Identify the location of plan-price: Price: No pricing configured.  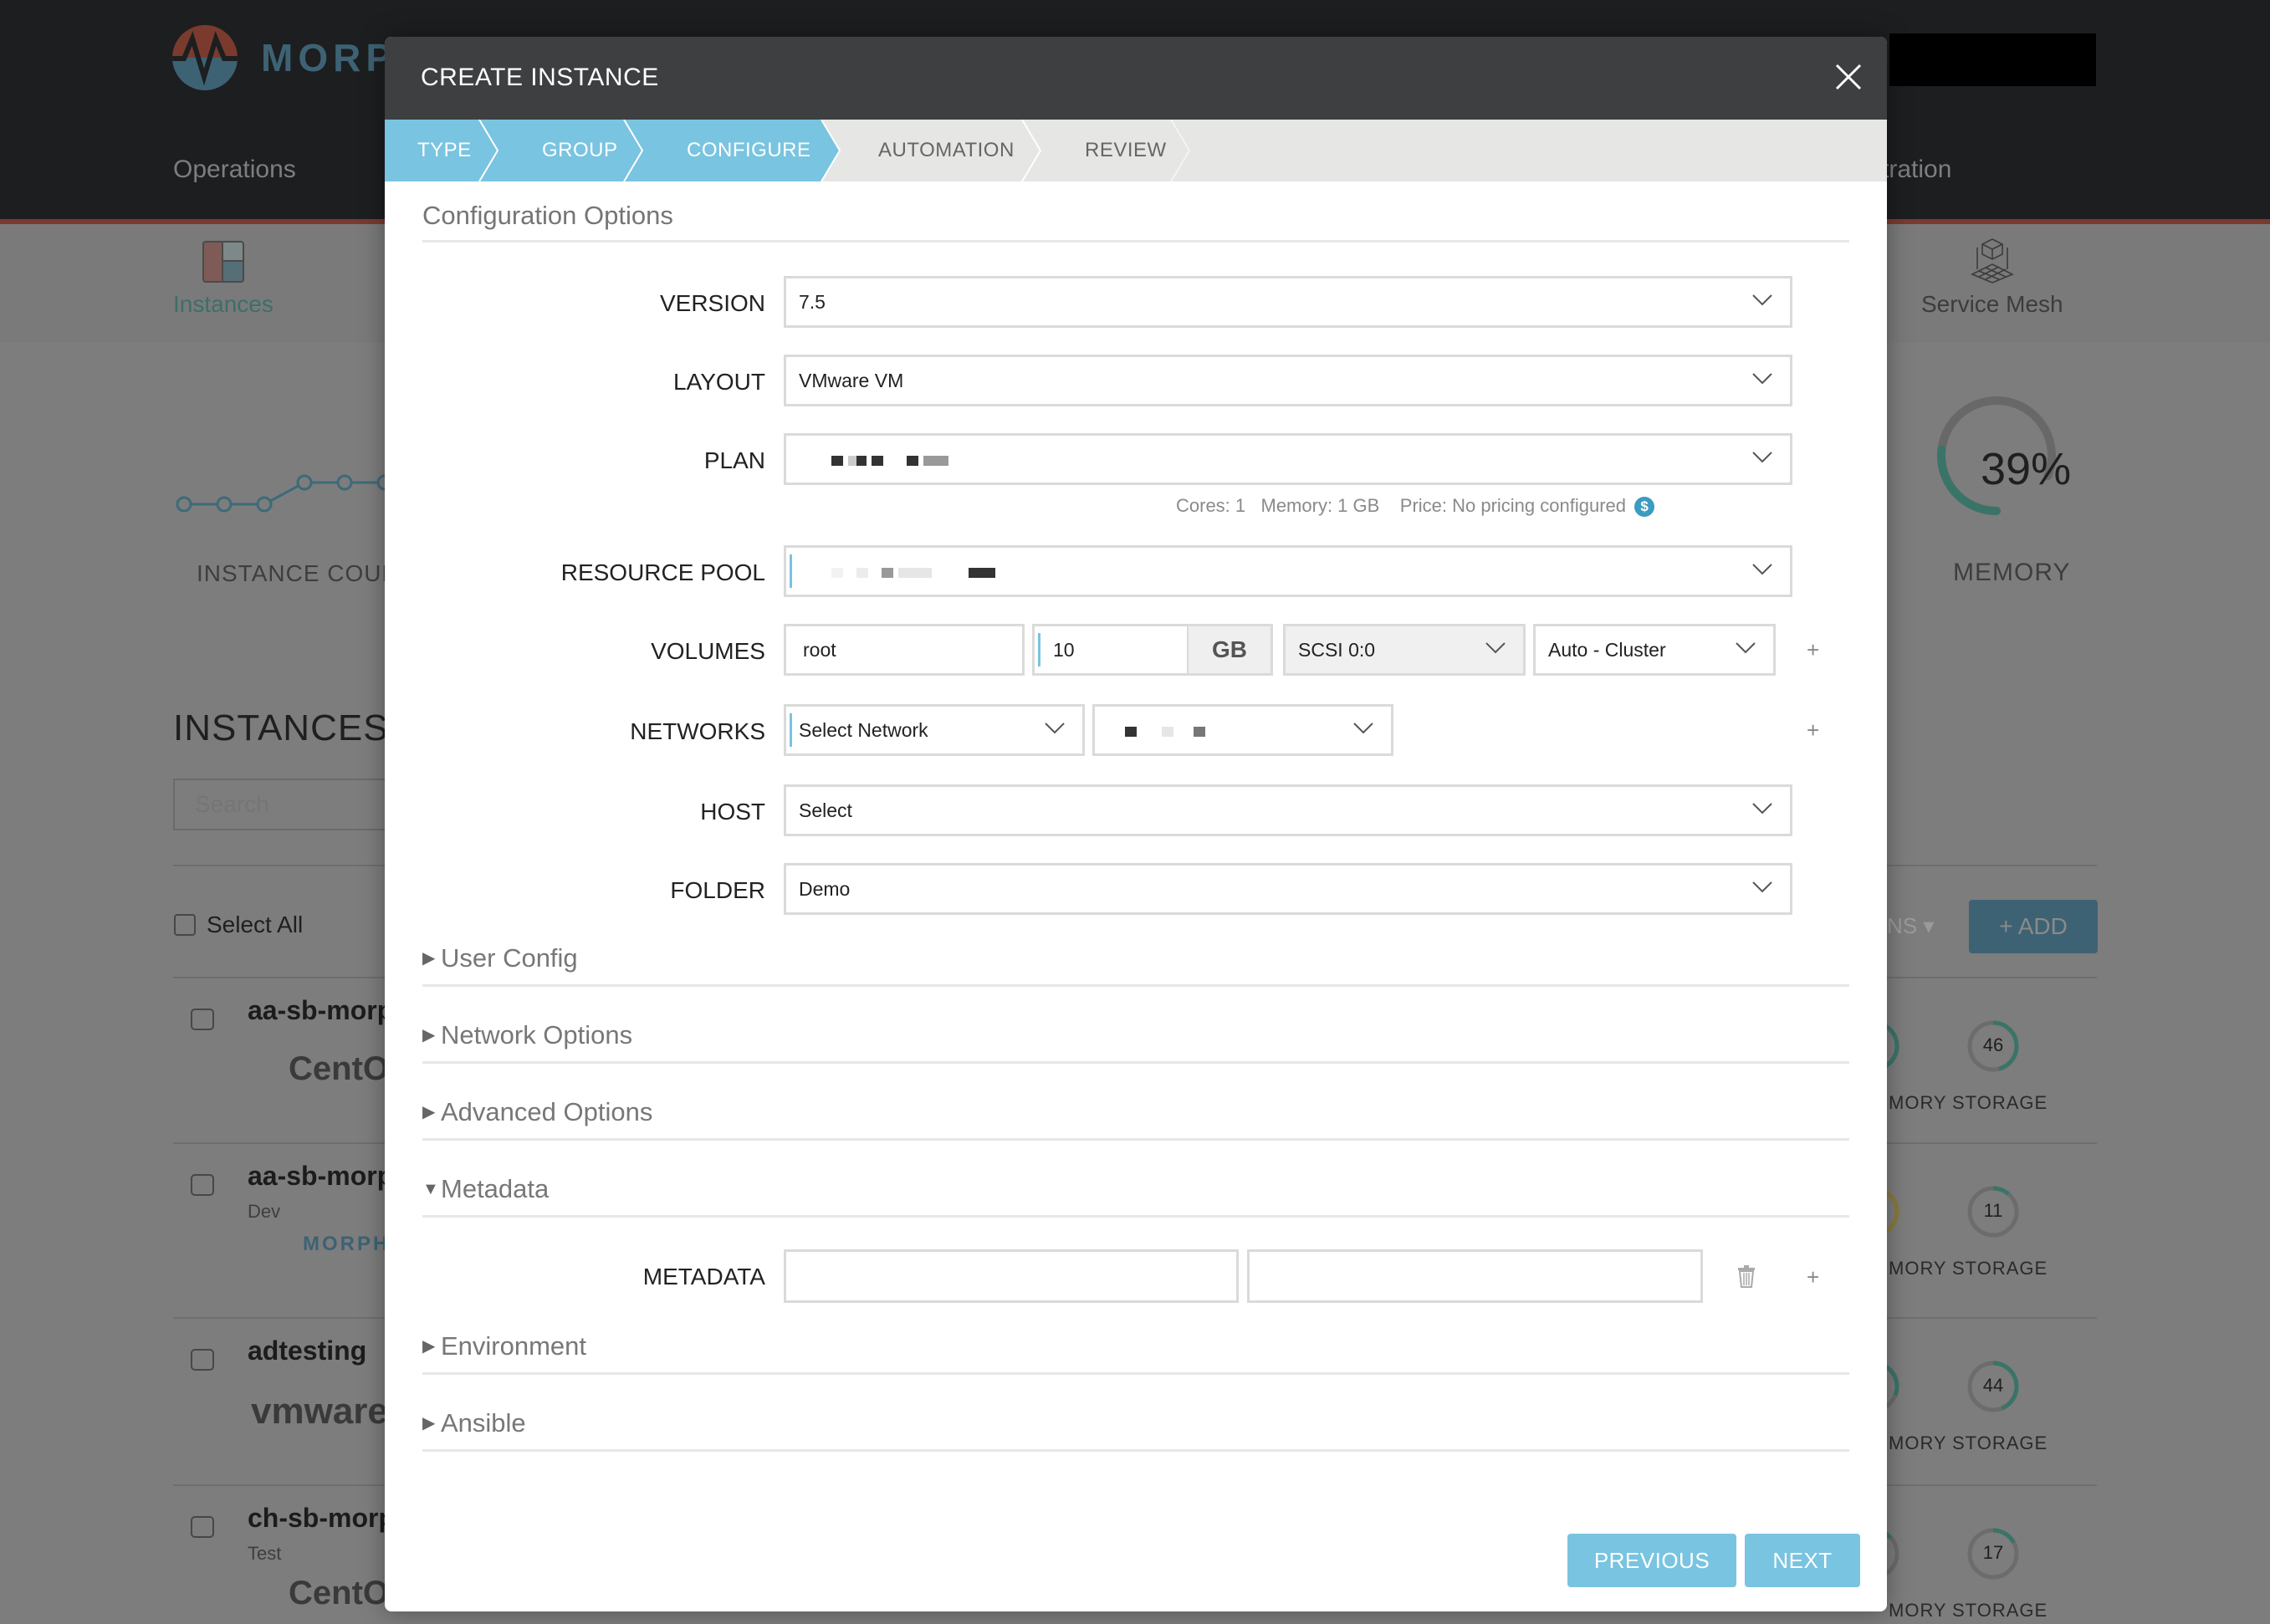
(1513, 505).